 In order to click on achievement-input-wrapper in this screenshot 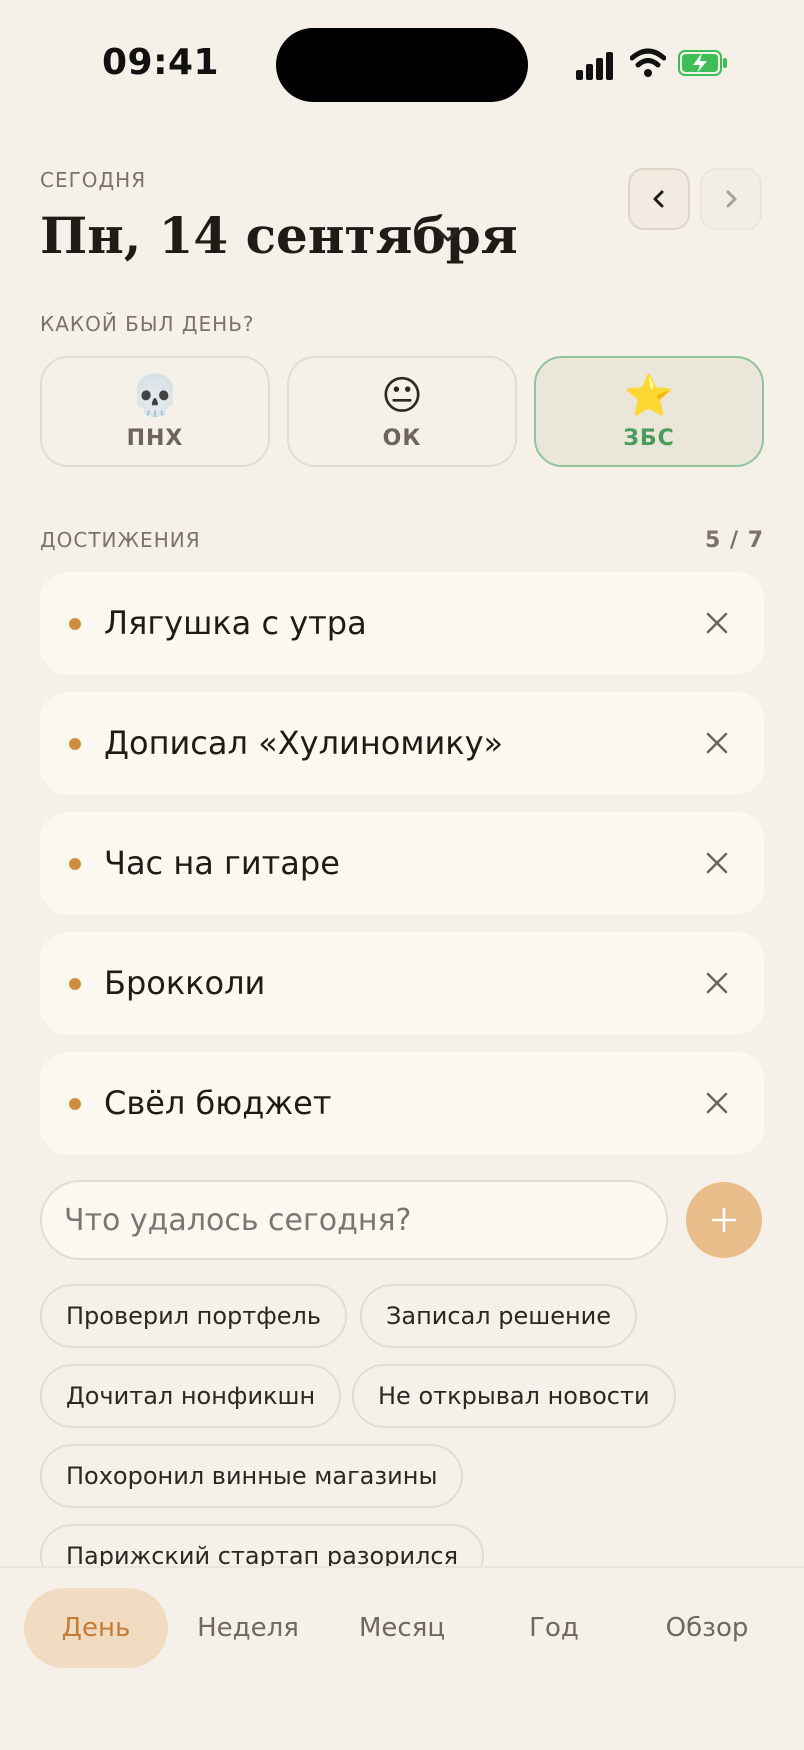, I will do `click(354, 1220)`.